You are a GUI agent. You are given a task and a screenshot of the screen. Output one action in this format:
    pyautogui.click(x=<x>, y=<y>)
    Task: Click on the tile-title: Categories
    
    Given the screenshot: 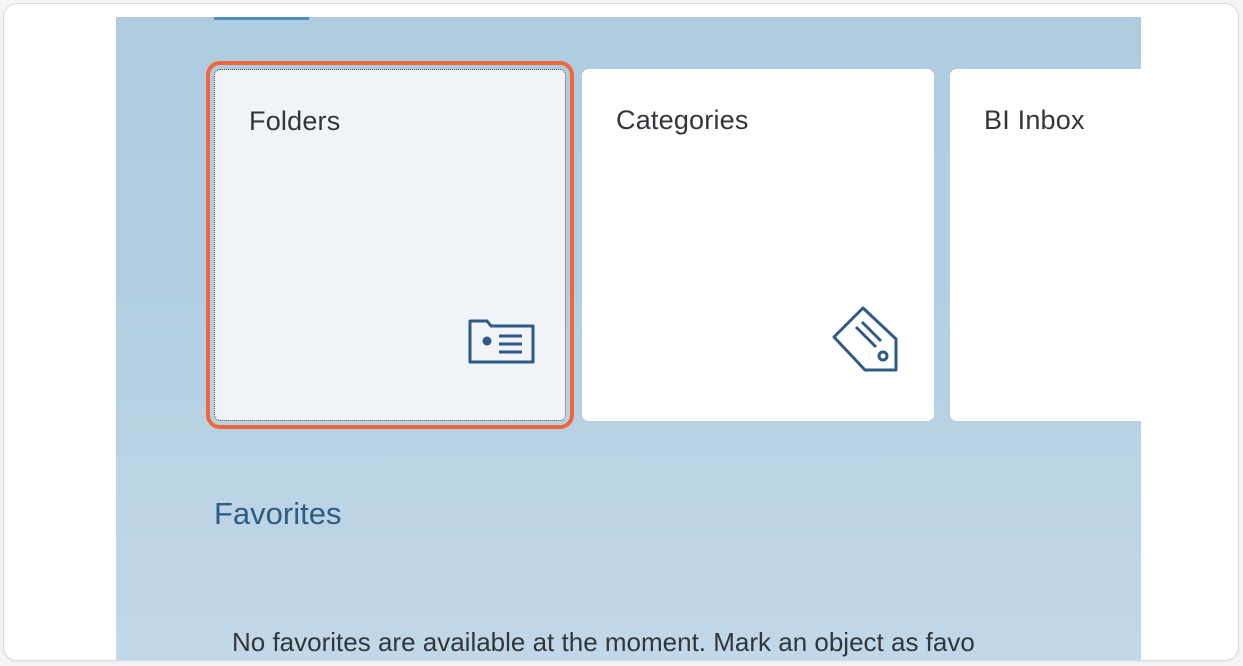 What is the action you would take?
    pyautogui.click(x=682, y=120)
    